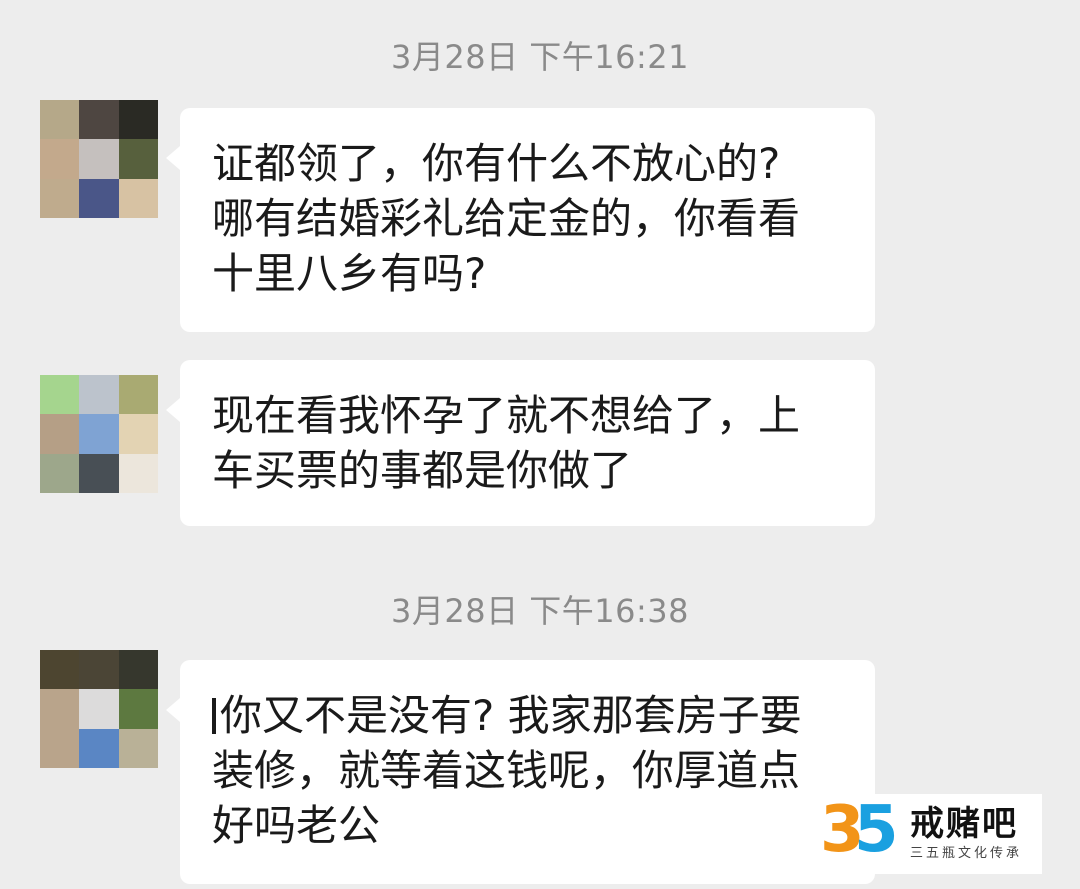  I want to click on watermark: 3 5 戒赌吧 三五瓶文化传承, so click(927, 833).